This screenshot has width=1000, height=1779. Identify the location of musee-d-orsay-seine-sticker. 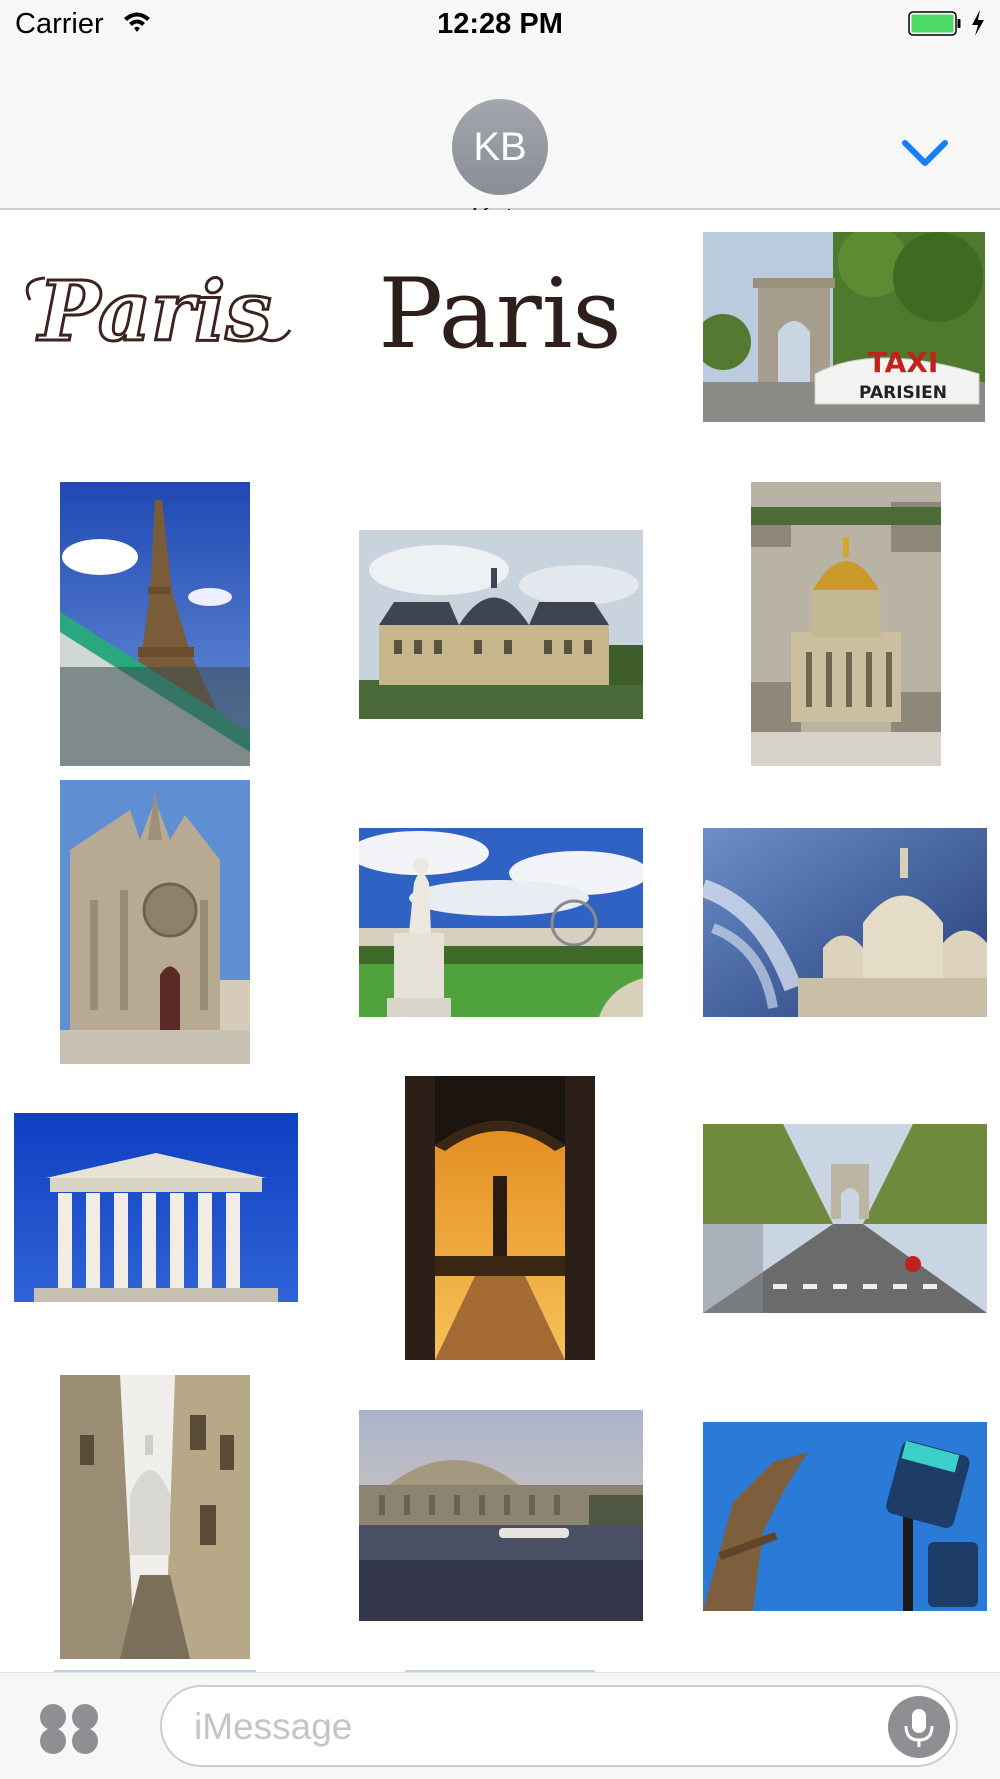
(501, 1515).